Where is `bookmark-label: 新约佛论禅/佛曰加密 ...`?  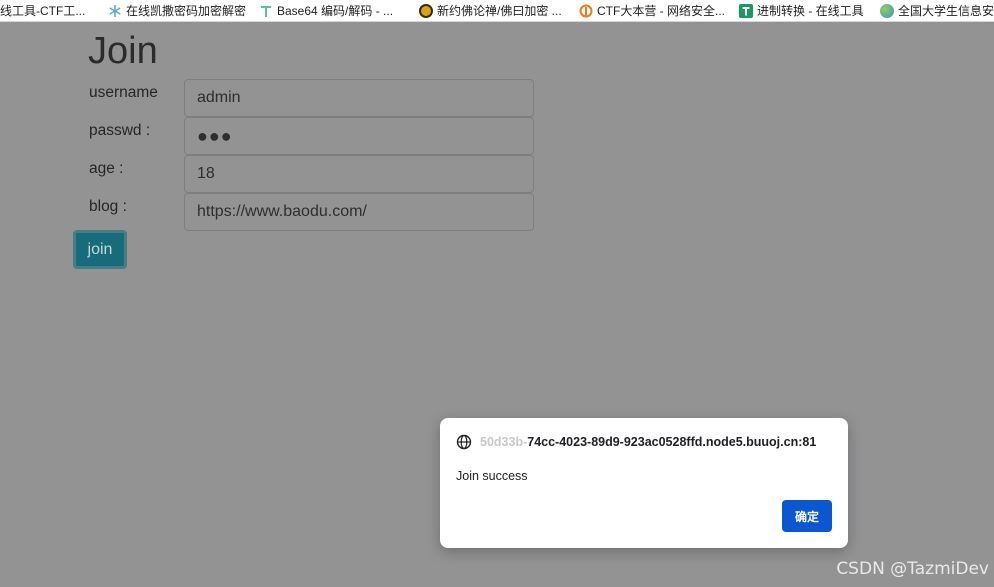
bookmark-label: 新约佛论禅/佛曰加密 ... is located at coordinates (499, 11).